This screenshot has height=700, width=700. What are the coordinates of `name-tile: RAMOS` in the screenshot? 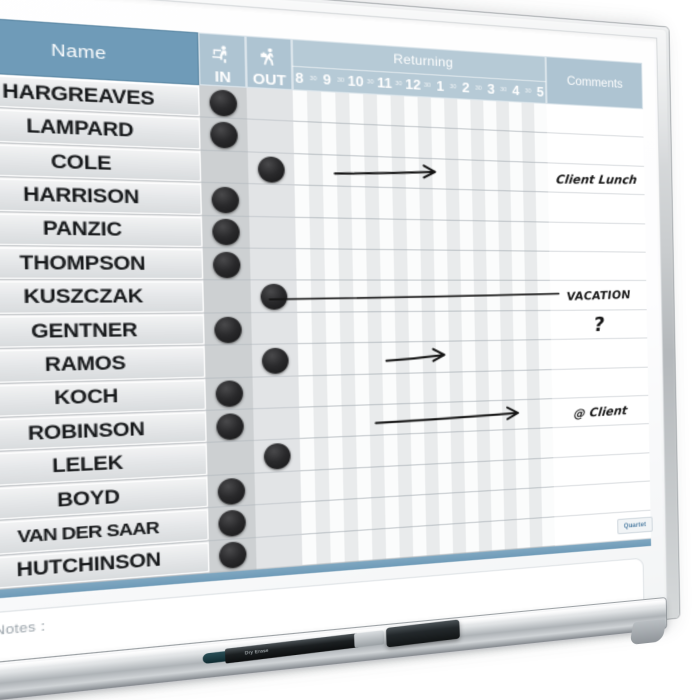 It's located at (103, 365).